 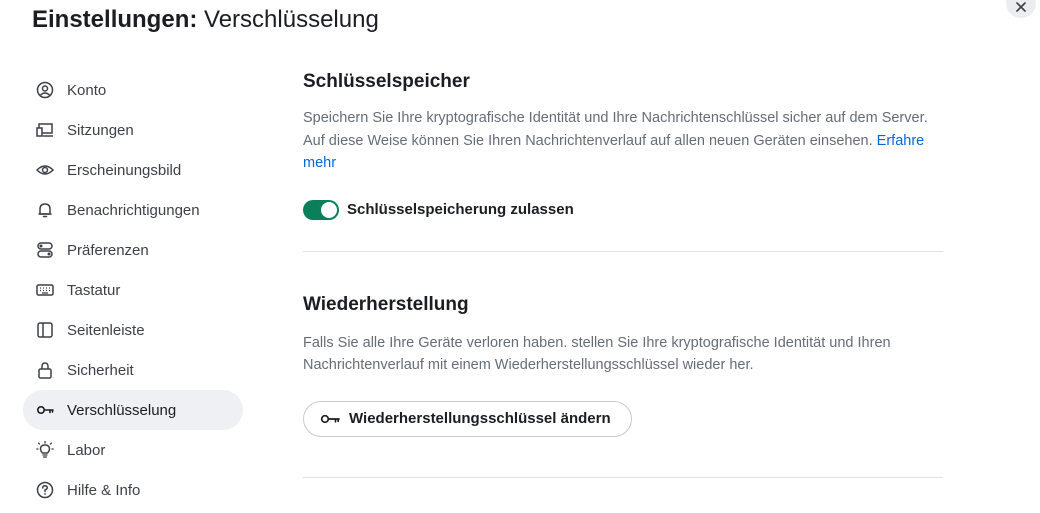 I want to click on sidebar-item-label: Tastatur, so click(x=94, y=290).